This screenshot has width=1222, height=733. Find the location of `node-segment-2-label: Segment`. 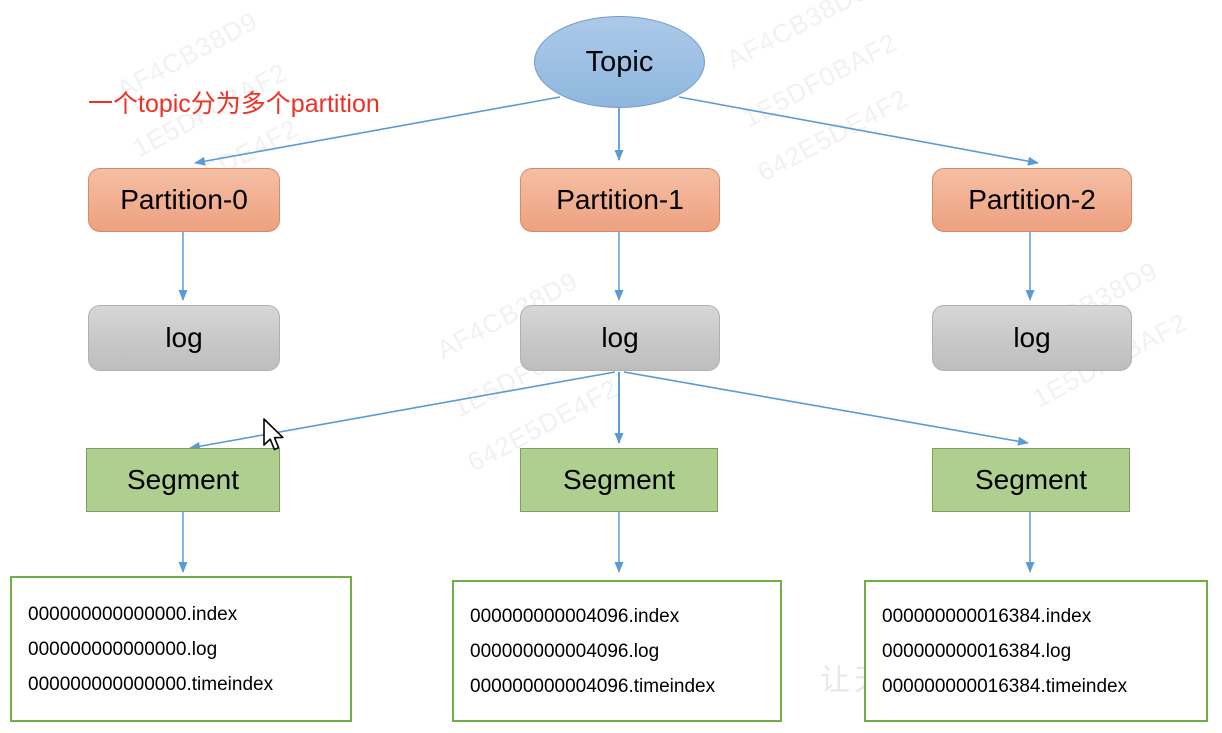

node-segment-2-label: Segment is located at coordinates (1031, 479).